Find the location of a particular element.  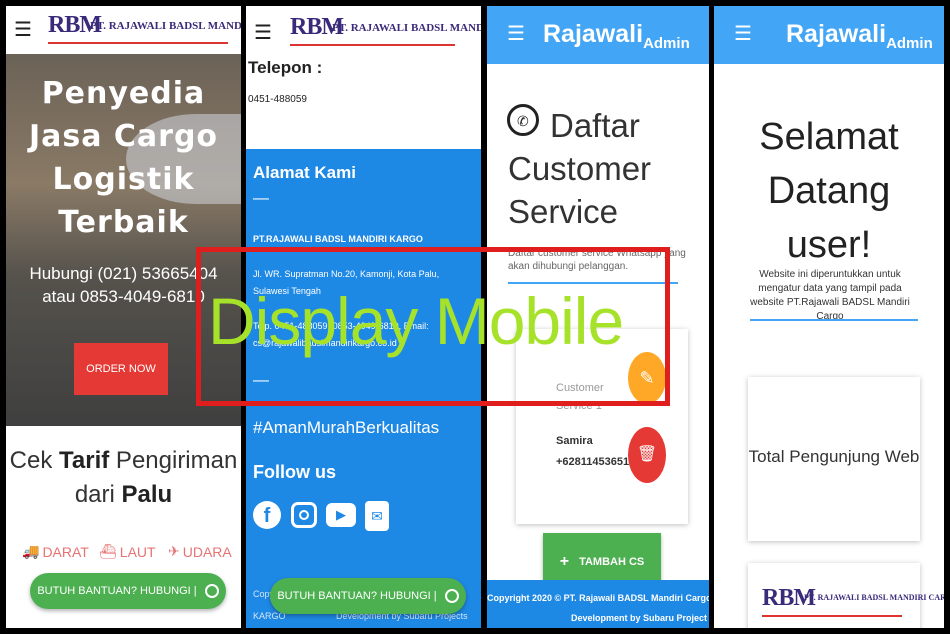

follow-us-heading: Follow us is located at coordinates (294, 472).